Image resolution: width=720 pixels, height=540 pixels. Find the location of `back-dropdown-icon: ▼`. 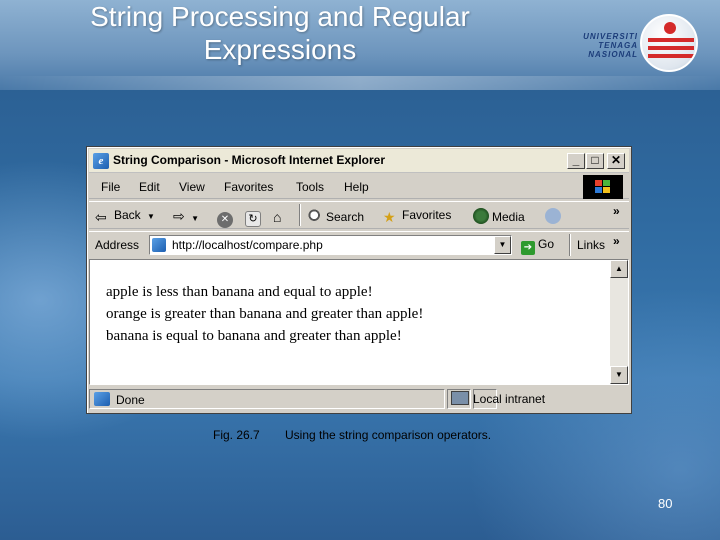

back-dropdown-icon: ▼ is located at coordinates (151, 216).